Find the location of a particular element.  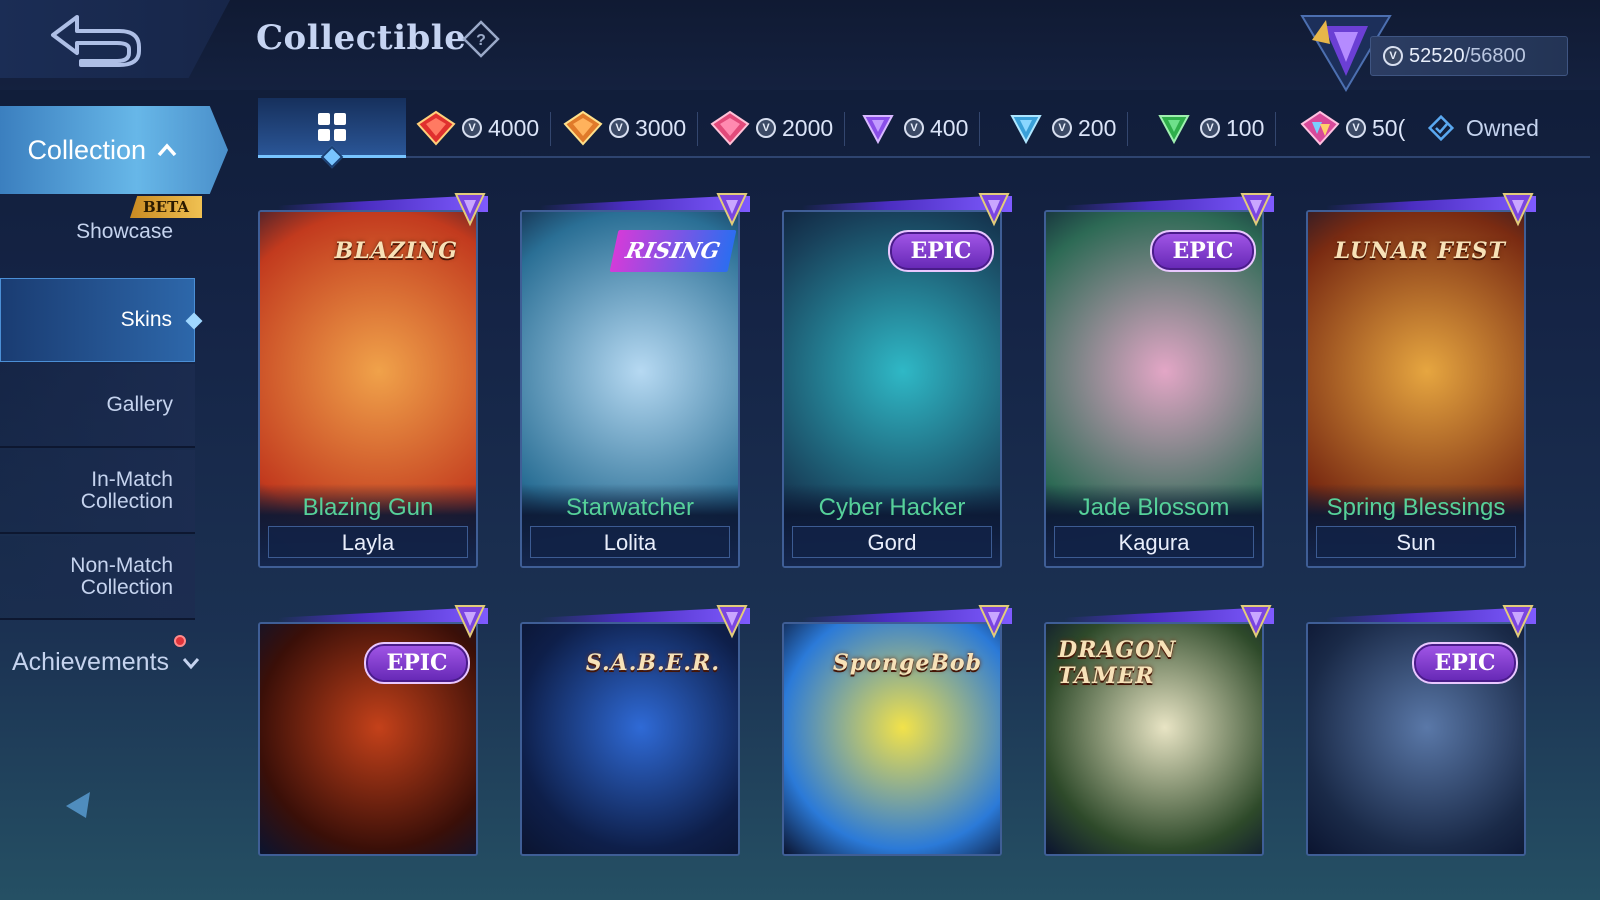

skin-series-badge: RISING is located at coordinates (673, 251).